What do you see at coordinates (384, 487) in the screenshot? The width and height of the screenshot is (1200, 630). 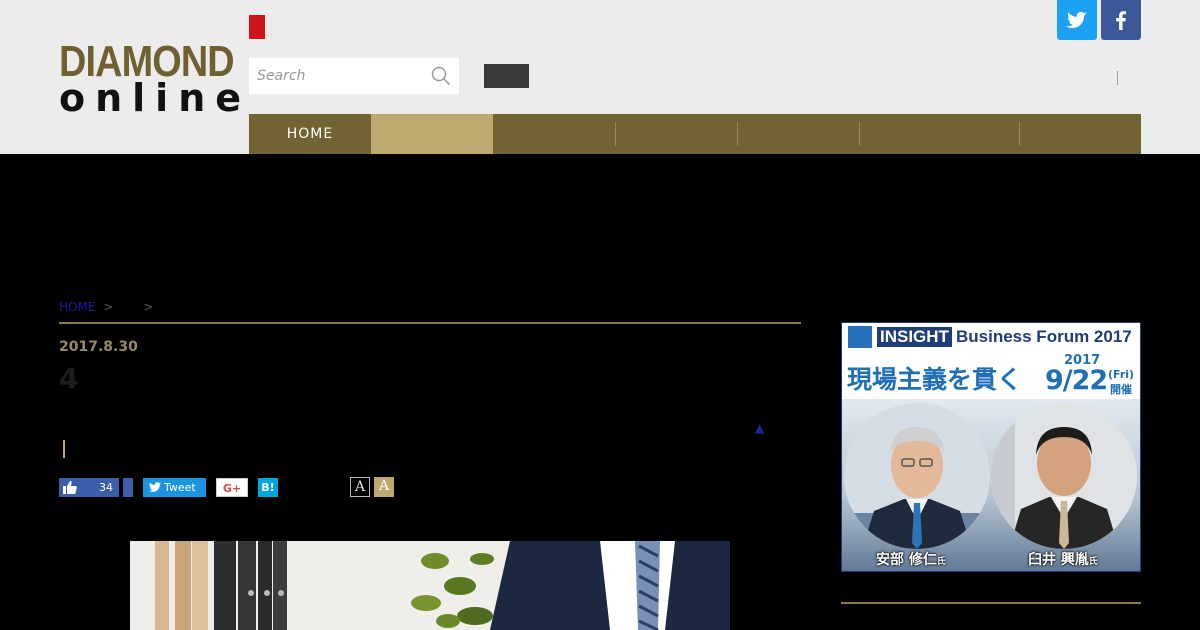 I see `font-size-large-button: A` at bounding box center [384, 487].